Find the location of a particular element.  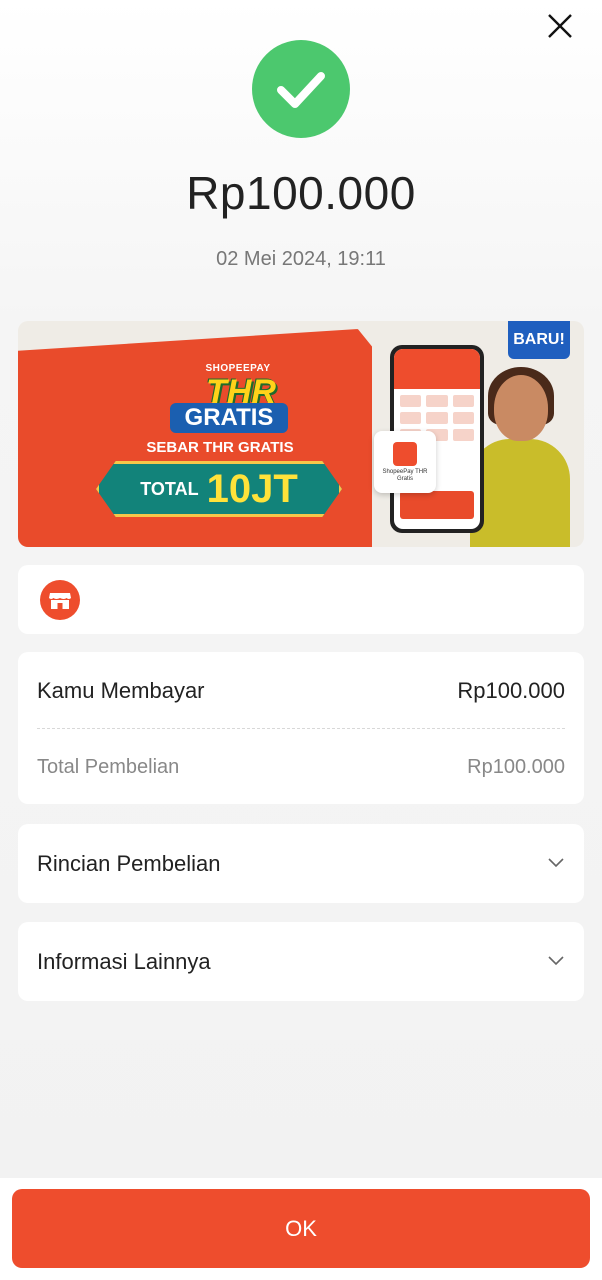

merchant-card is located at coordinates (301, 599).